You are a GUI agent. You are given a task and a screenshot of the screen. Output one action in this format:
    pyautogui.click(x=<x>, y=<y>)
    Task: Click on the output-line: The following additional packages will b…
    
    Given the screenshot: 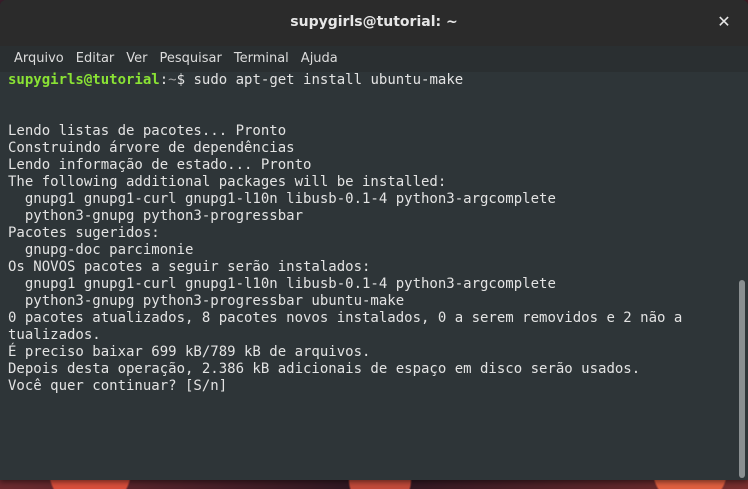 What is the action you would take?
    pyautogui.click(x=227, y=182)
    